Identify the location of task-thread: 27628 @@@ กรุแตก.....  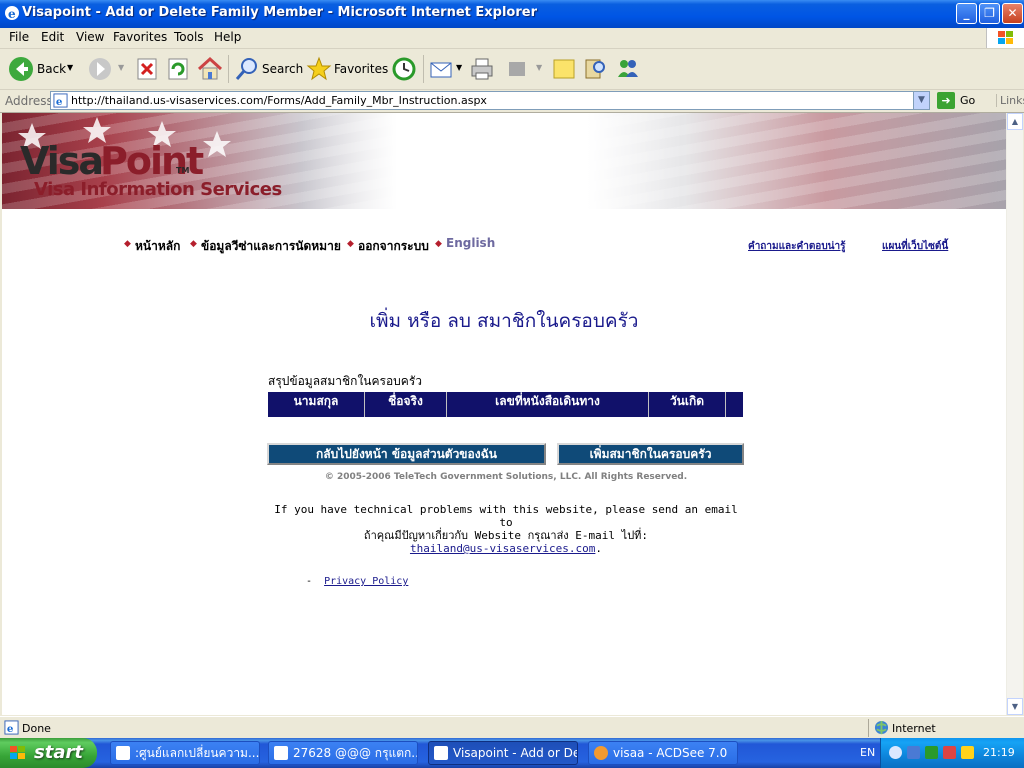
(343, 753).